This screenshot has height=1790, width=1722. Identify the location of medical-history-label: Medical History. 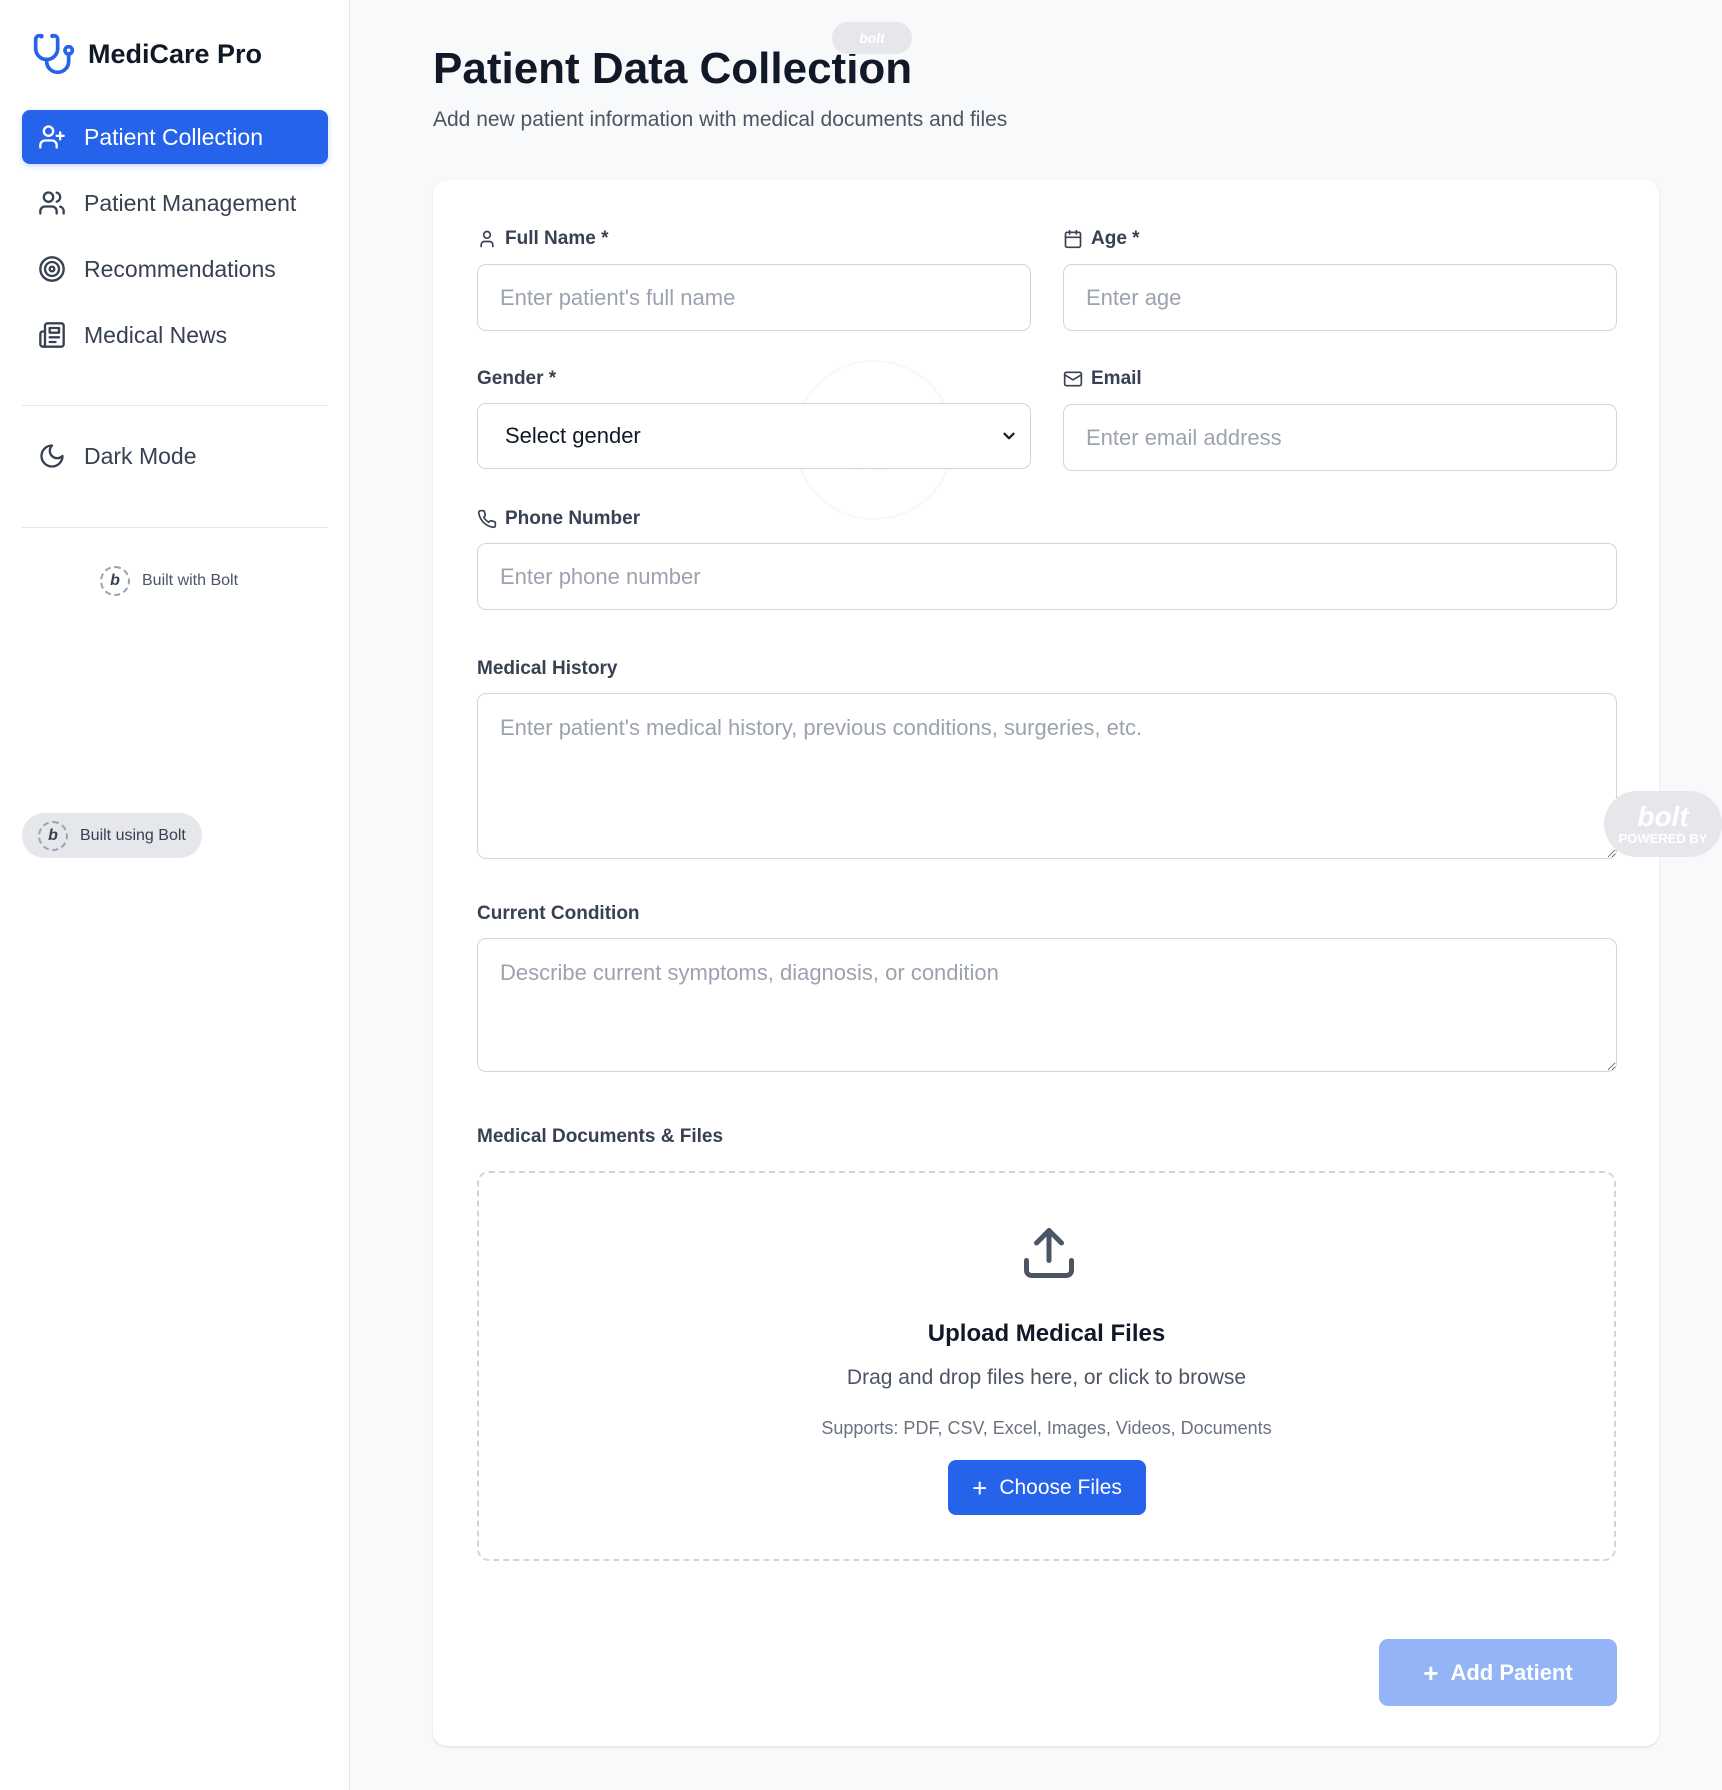
(547, 669).